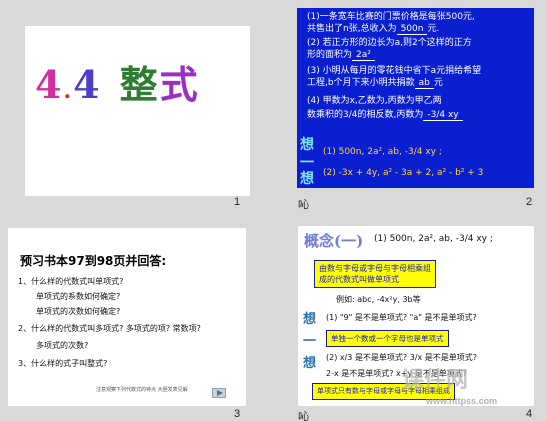  What do you see at coordinates (139, 84) in the screenshot?
I see `title-char: 整` at bounding box center [139, 84].